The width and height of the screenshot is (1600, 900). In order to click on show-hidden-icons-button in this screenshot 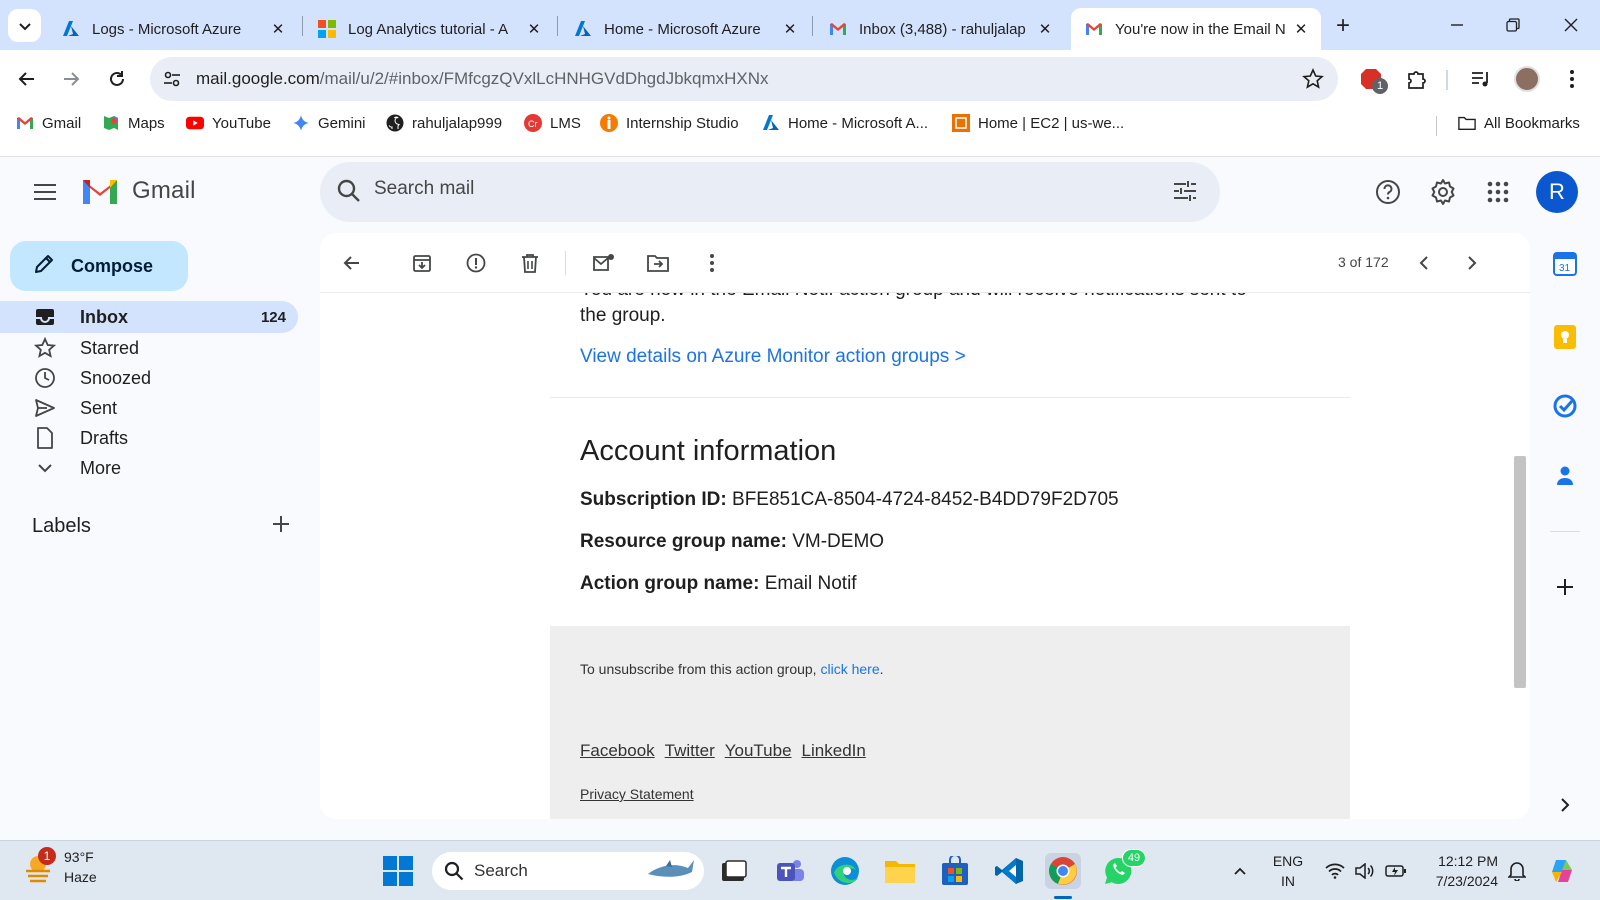, I will do `click(1240, 870)`.